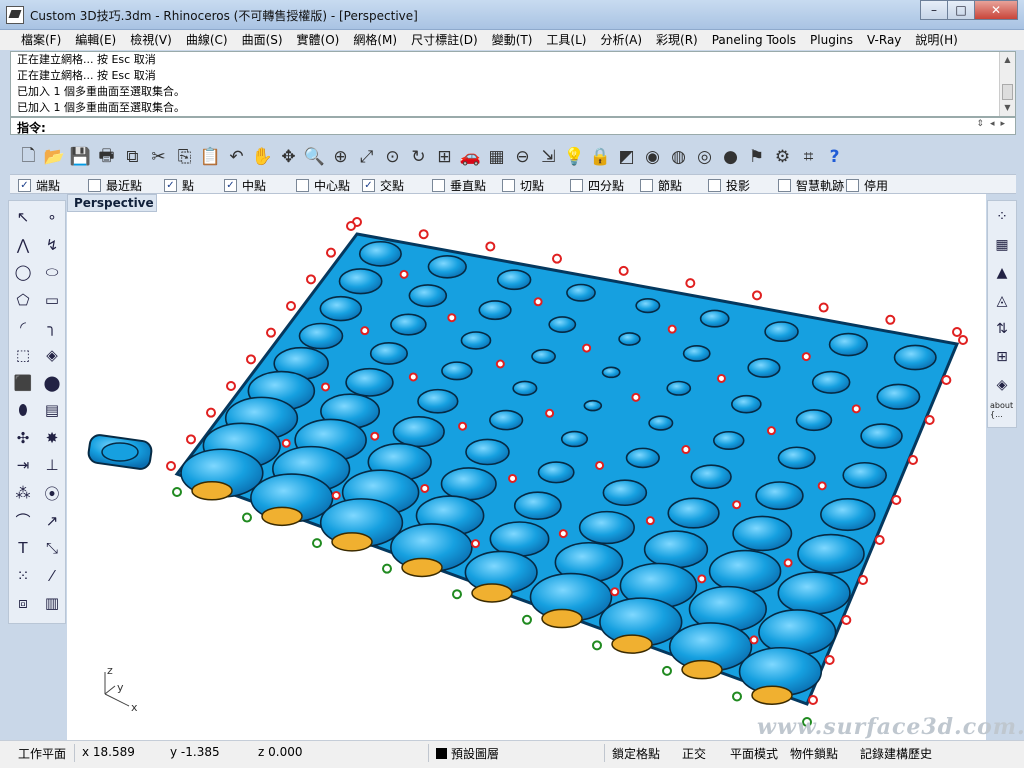 The height and width of the screenshot is (768, 1024). What do you see at coordinates (52, 272) in the screenshot?
I see `ellipse-icon: ⬭` at bounding box center [52, 272].